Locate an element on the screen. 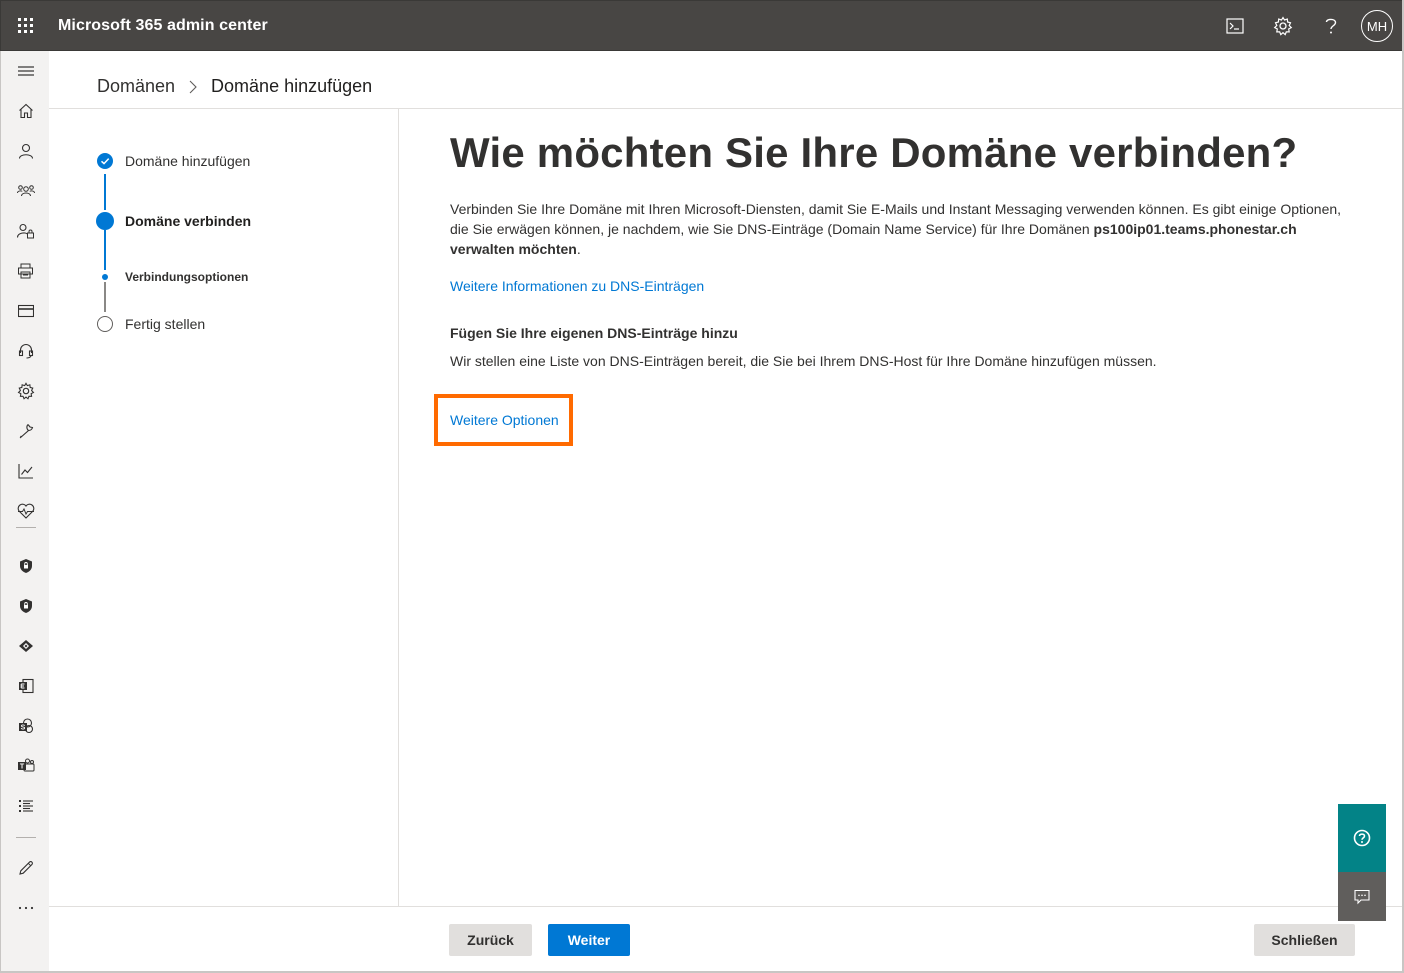 This screenshot has width=1404, height=973. teams-icon: T is located at coordinates (25, 766).